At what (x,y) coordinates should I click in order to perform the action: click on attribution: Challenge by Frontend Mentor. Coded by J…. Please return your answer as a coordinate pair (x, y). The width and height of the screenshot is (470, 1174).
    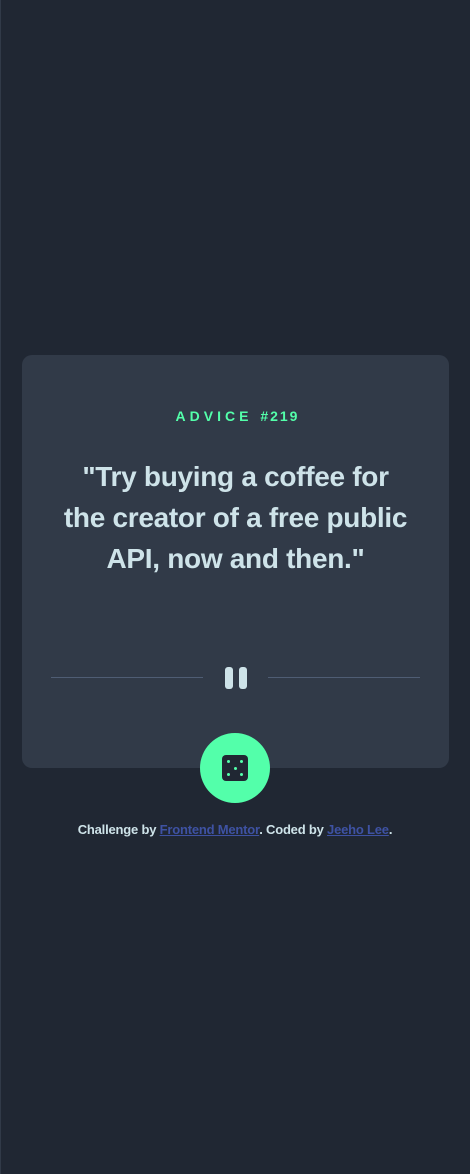
    Looking at the image, I should click on (235, 829).